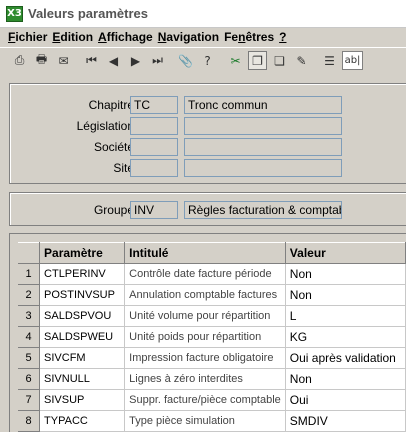 The width and height of the screenshot is (406, 432). What do you see at coordinates (205, 379) in the screenshot?
I see `intitule-cell: Lignes à zéro interdites` at bounding box center [205, 379].